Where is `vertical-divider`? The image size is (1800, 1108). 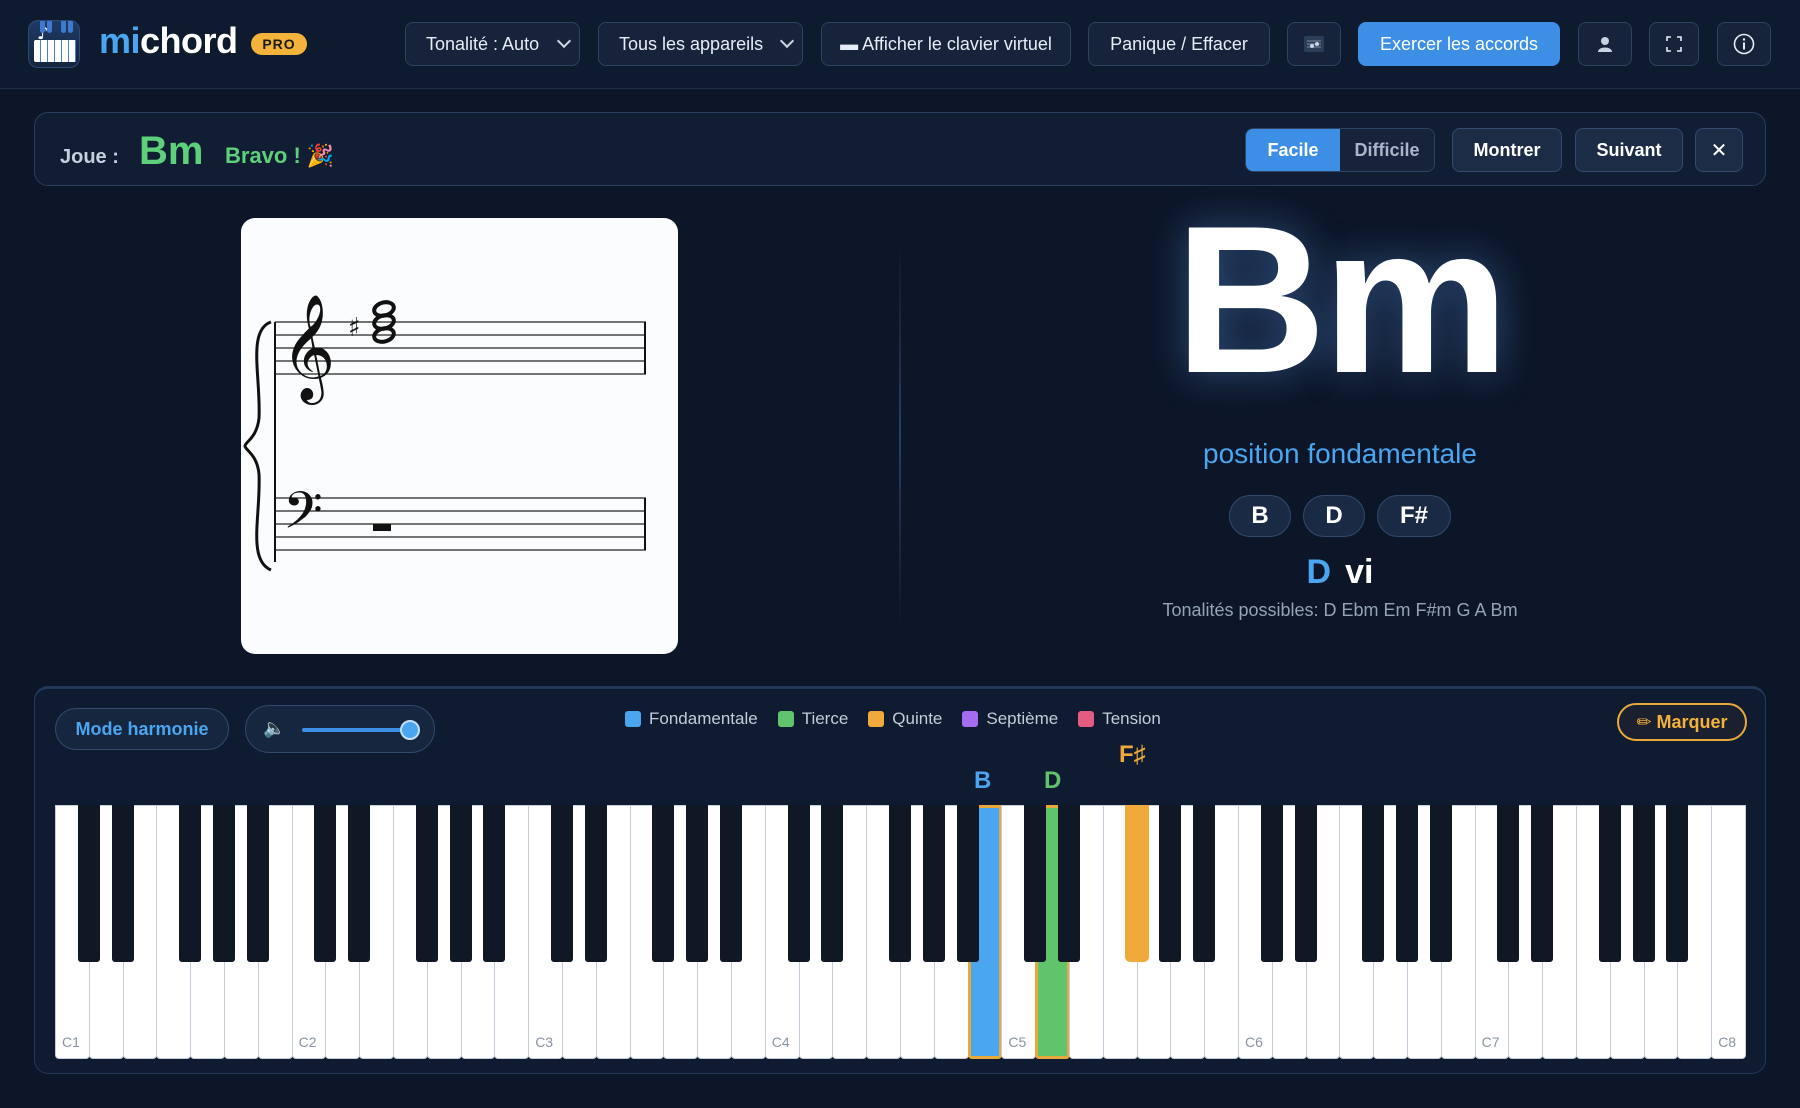 vertical-divider is located at coordinates (900, 435).